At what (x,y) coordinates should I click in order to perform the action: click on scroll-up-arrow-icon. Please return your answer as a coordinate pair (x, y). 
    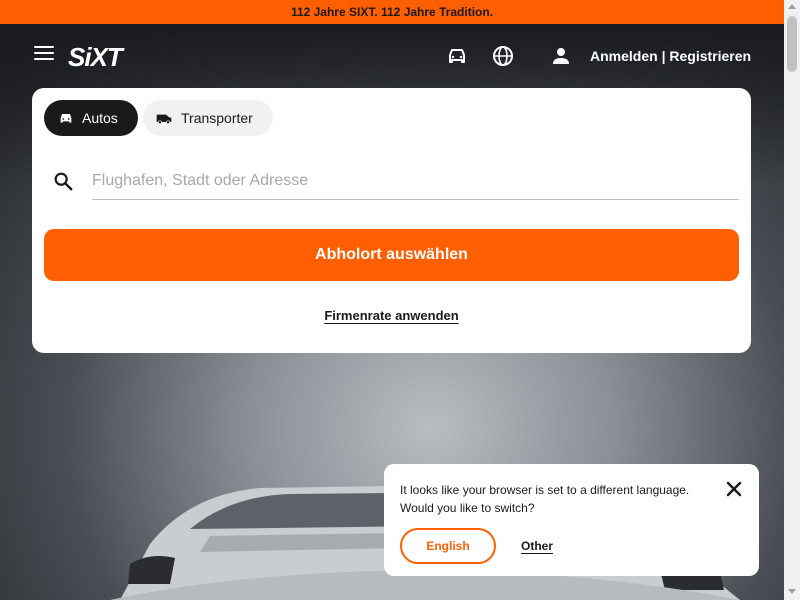
    Looking at the image, I should click on (792, 6).